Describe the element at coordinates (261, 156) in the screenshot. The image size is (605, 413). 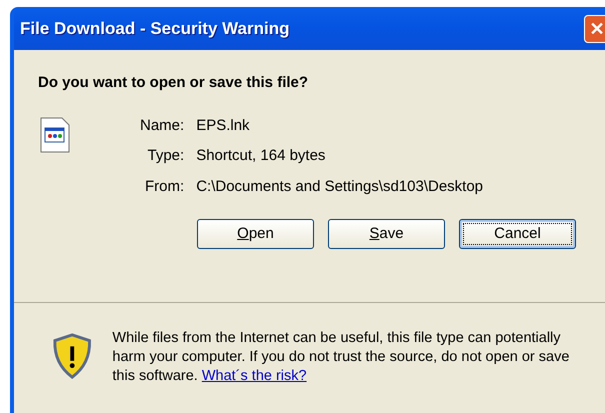
I see `detail-value: Shortcut, 164 bytes` at that location.